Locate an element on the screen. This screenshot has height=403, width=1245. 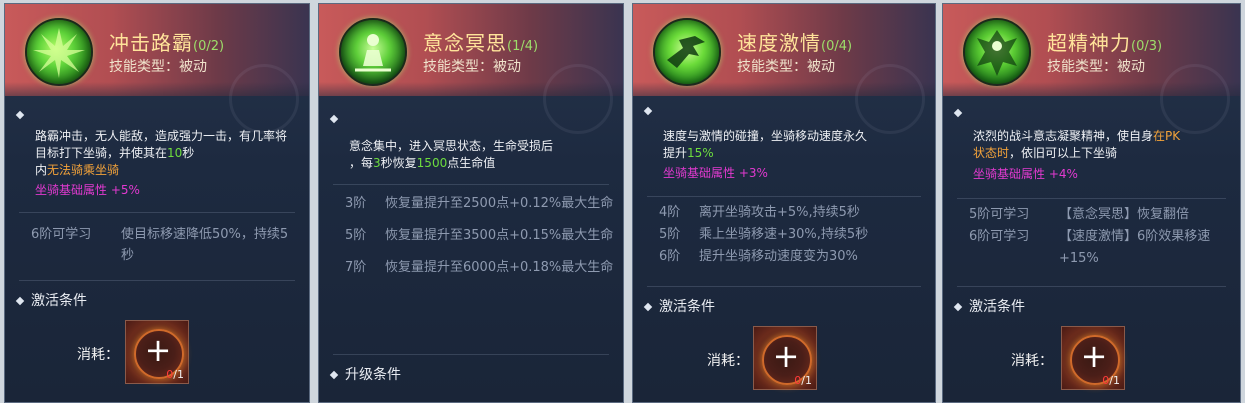
skill-title: 冲击路霸(0/2) is located at coordinates (167, 43).